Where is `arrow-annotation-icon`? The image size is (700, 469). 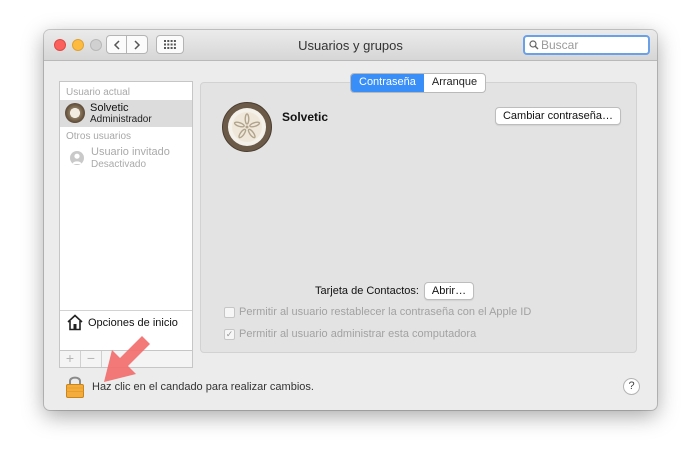
arrow-annotation-icon is located at coordinates (127, 359).